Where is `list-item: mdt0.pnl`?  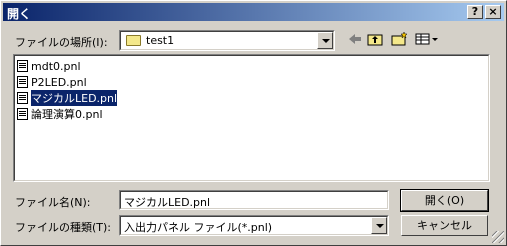
list-item: mdt0.pnl is located at coordinates (49, 66).